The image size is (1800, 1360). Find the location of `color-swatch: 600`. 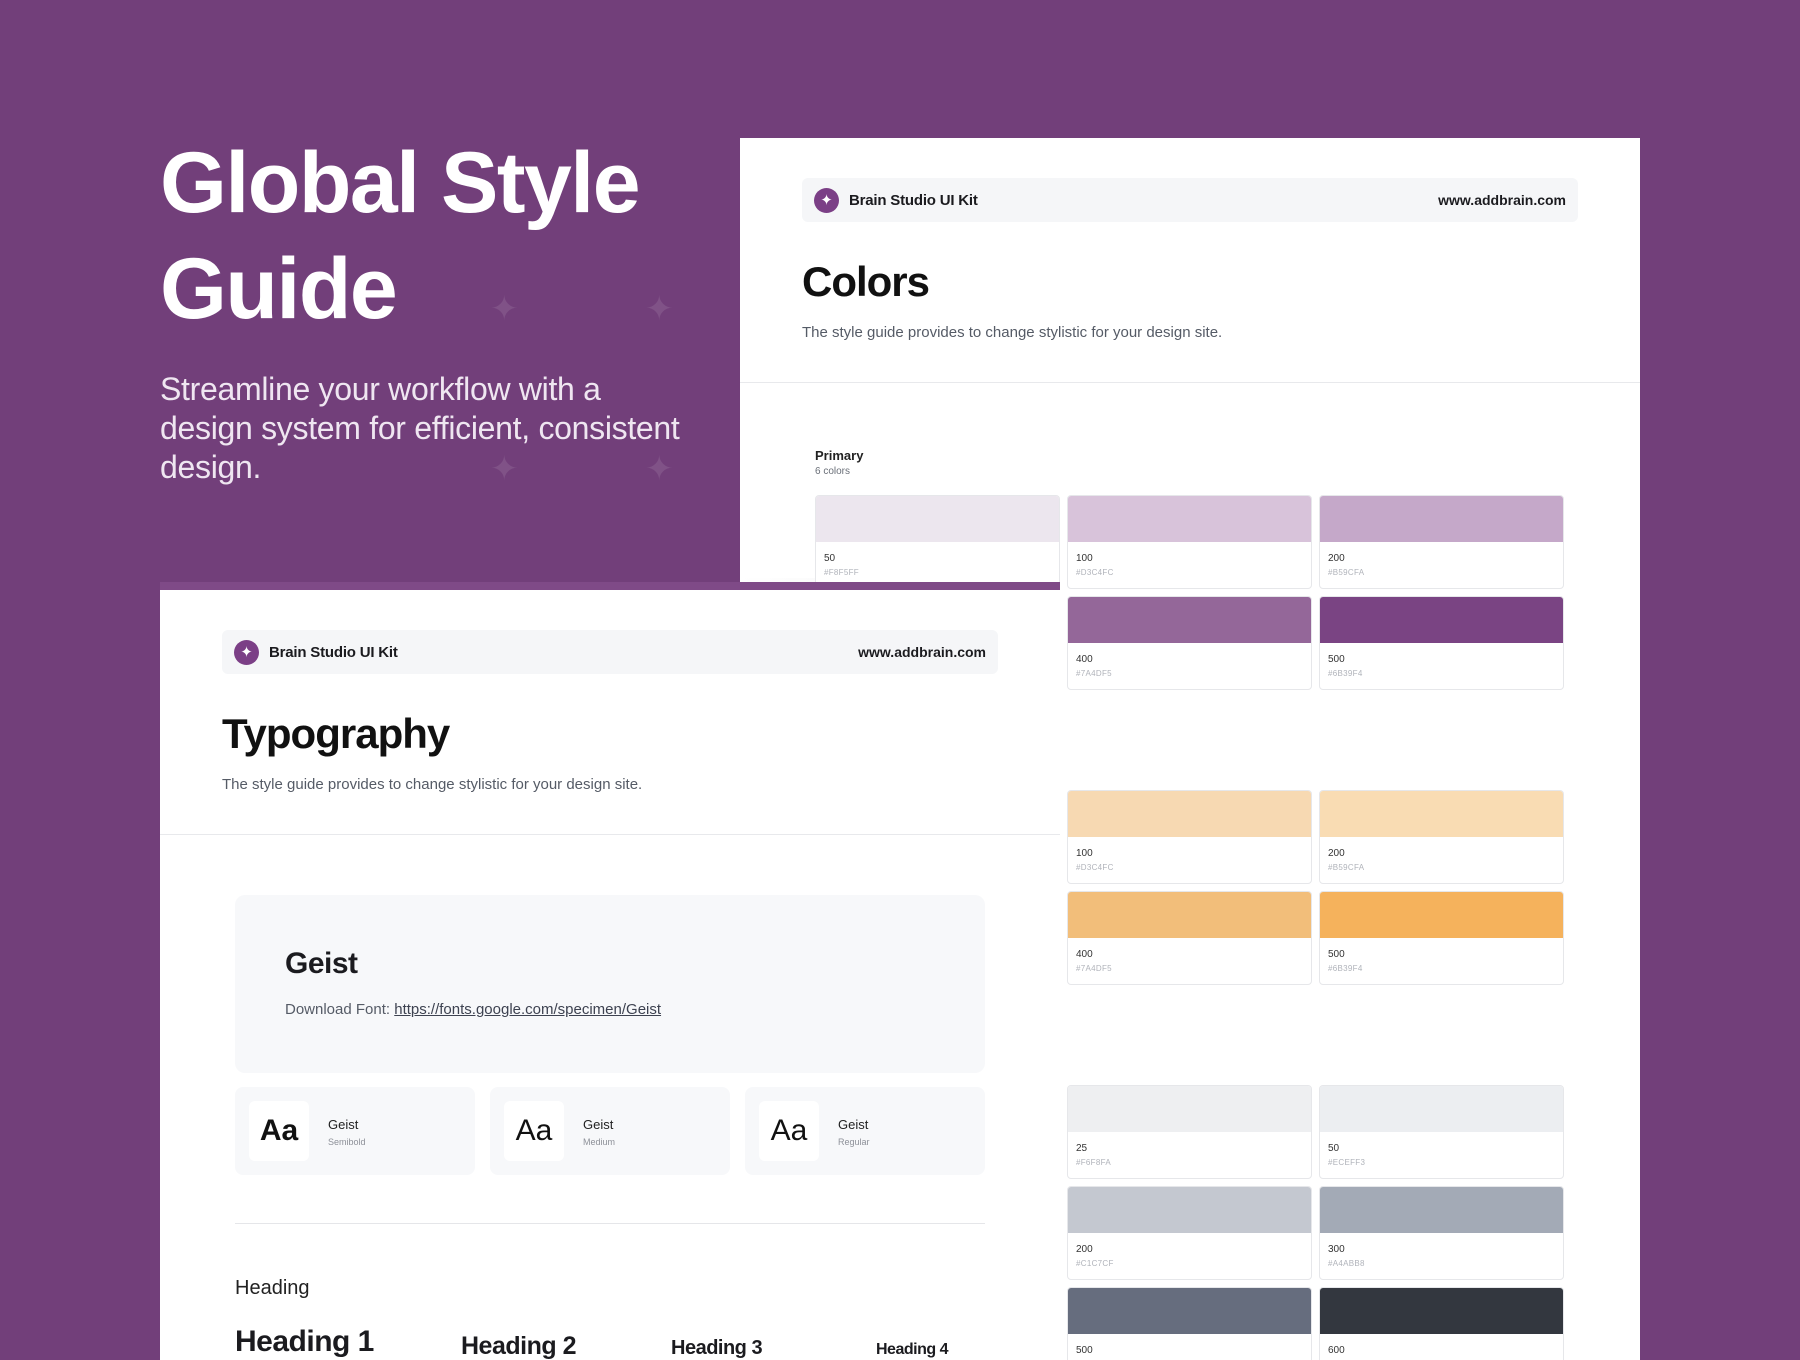

color-swatch: 600 is located at coordinates (1441, 1323).